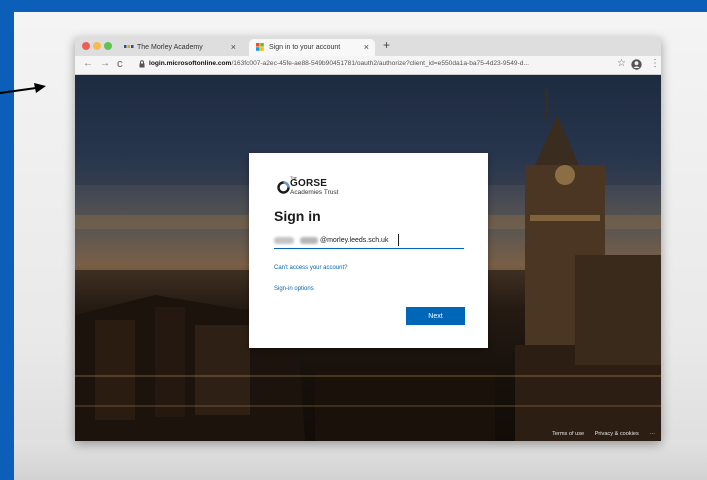  What do you see at coordinates (636, 64) in the screenshot?
I see `profile-icon` at bounding box center [636, 64].